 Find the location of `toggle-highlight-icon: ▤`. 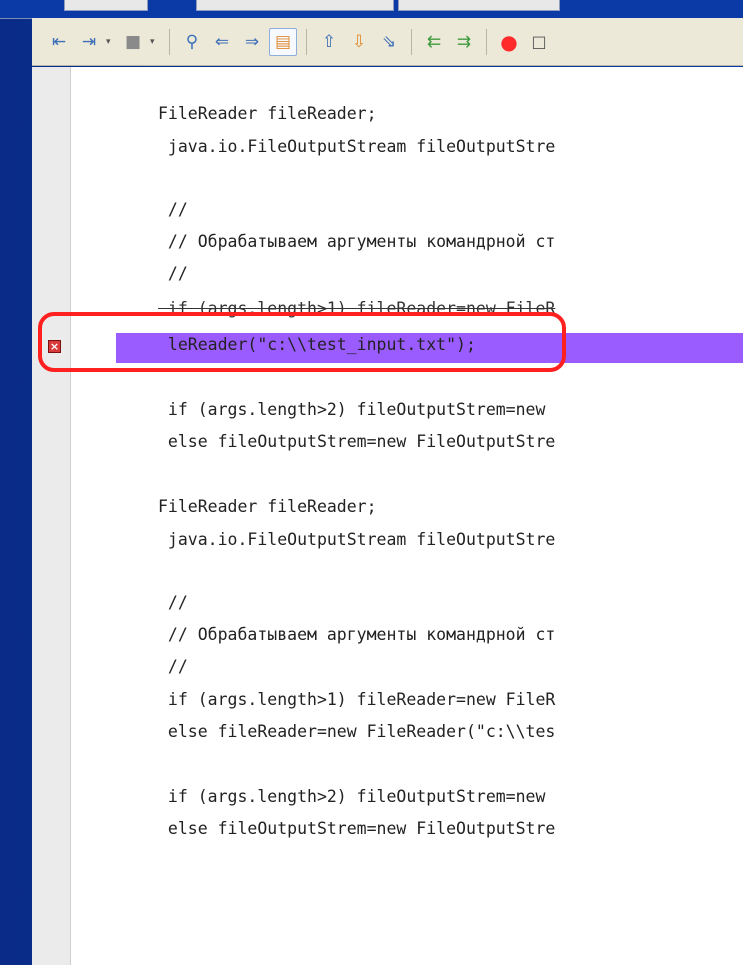

toggle-highlight-icon: ▤ is located at coordinates (283, 41).